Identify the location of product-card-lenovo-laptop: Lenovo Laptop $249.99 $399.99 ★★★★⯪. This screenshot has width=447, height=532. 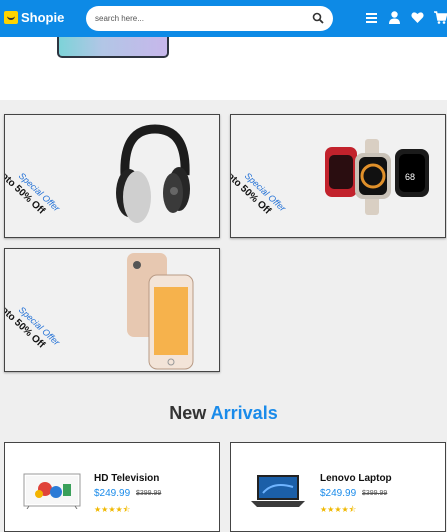
(338, 487).